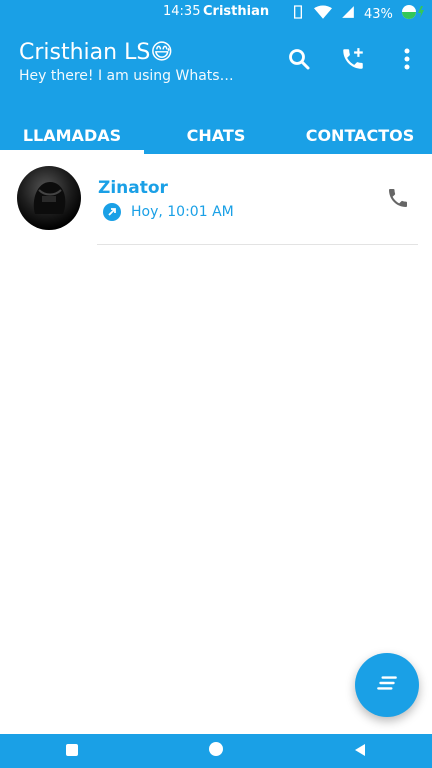  What do you see at coordinates (236, 11) in the screenshot?
I see `status-carrier: Cristhian` at bounding box center [236, 11].